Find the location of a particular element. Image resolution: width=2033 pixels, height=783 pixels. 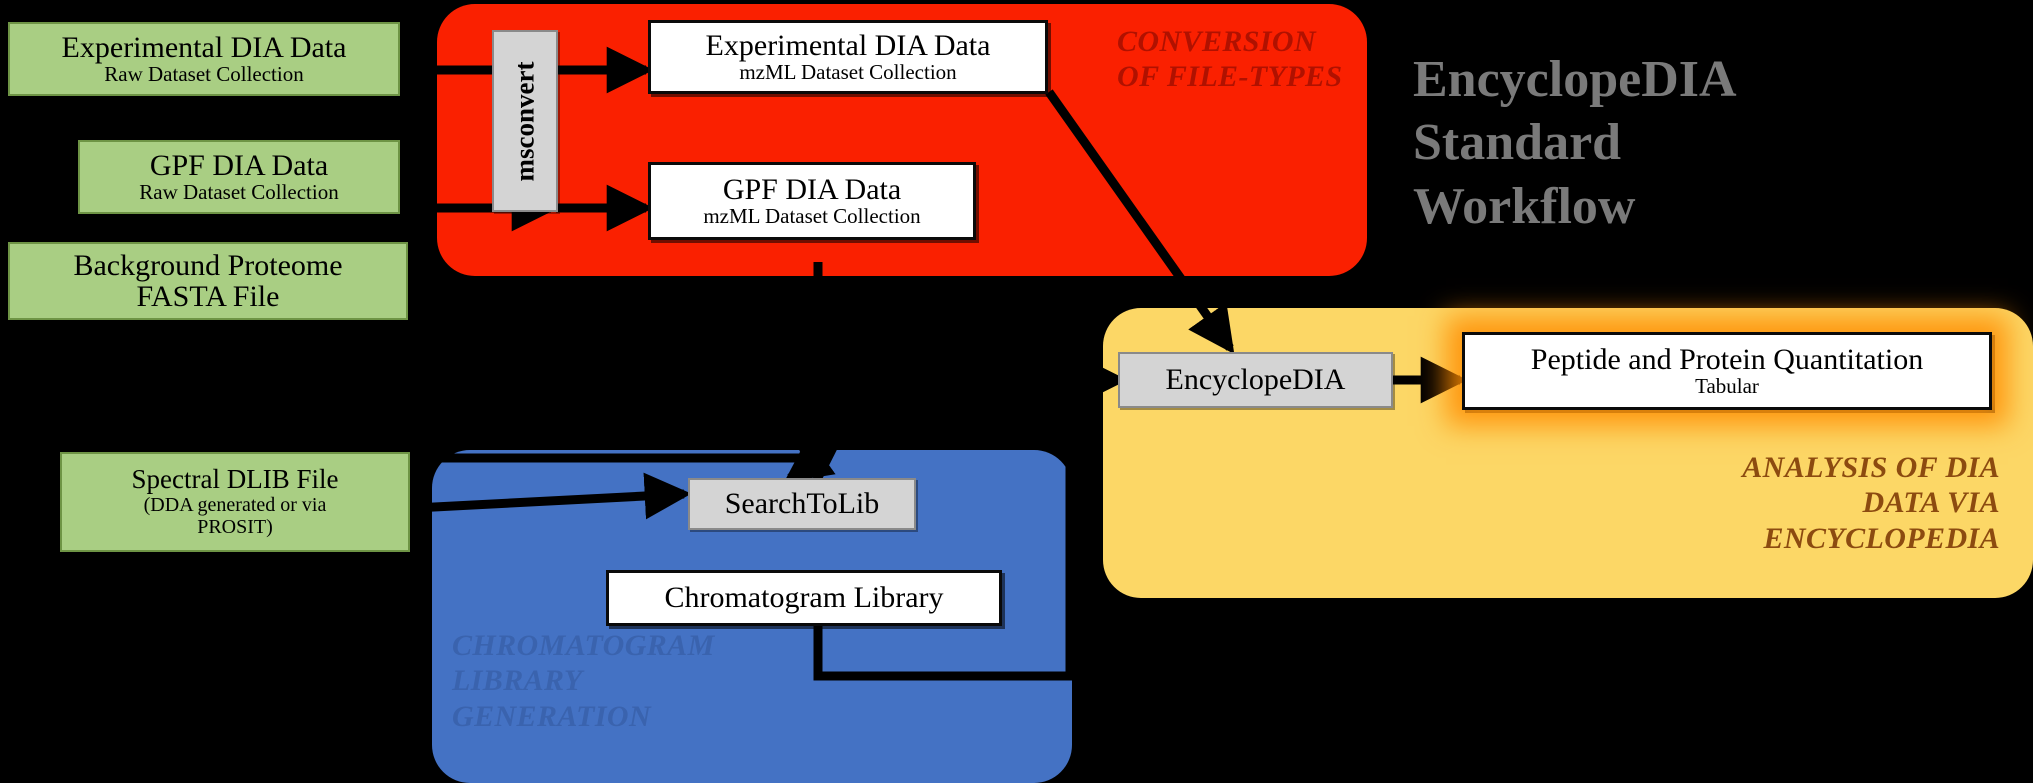

tool-encyclopedia-label: EncyclopeDIA is located at coordinates (1255, 380).